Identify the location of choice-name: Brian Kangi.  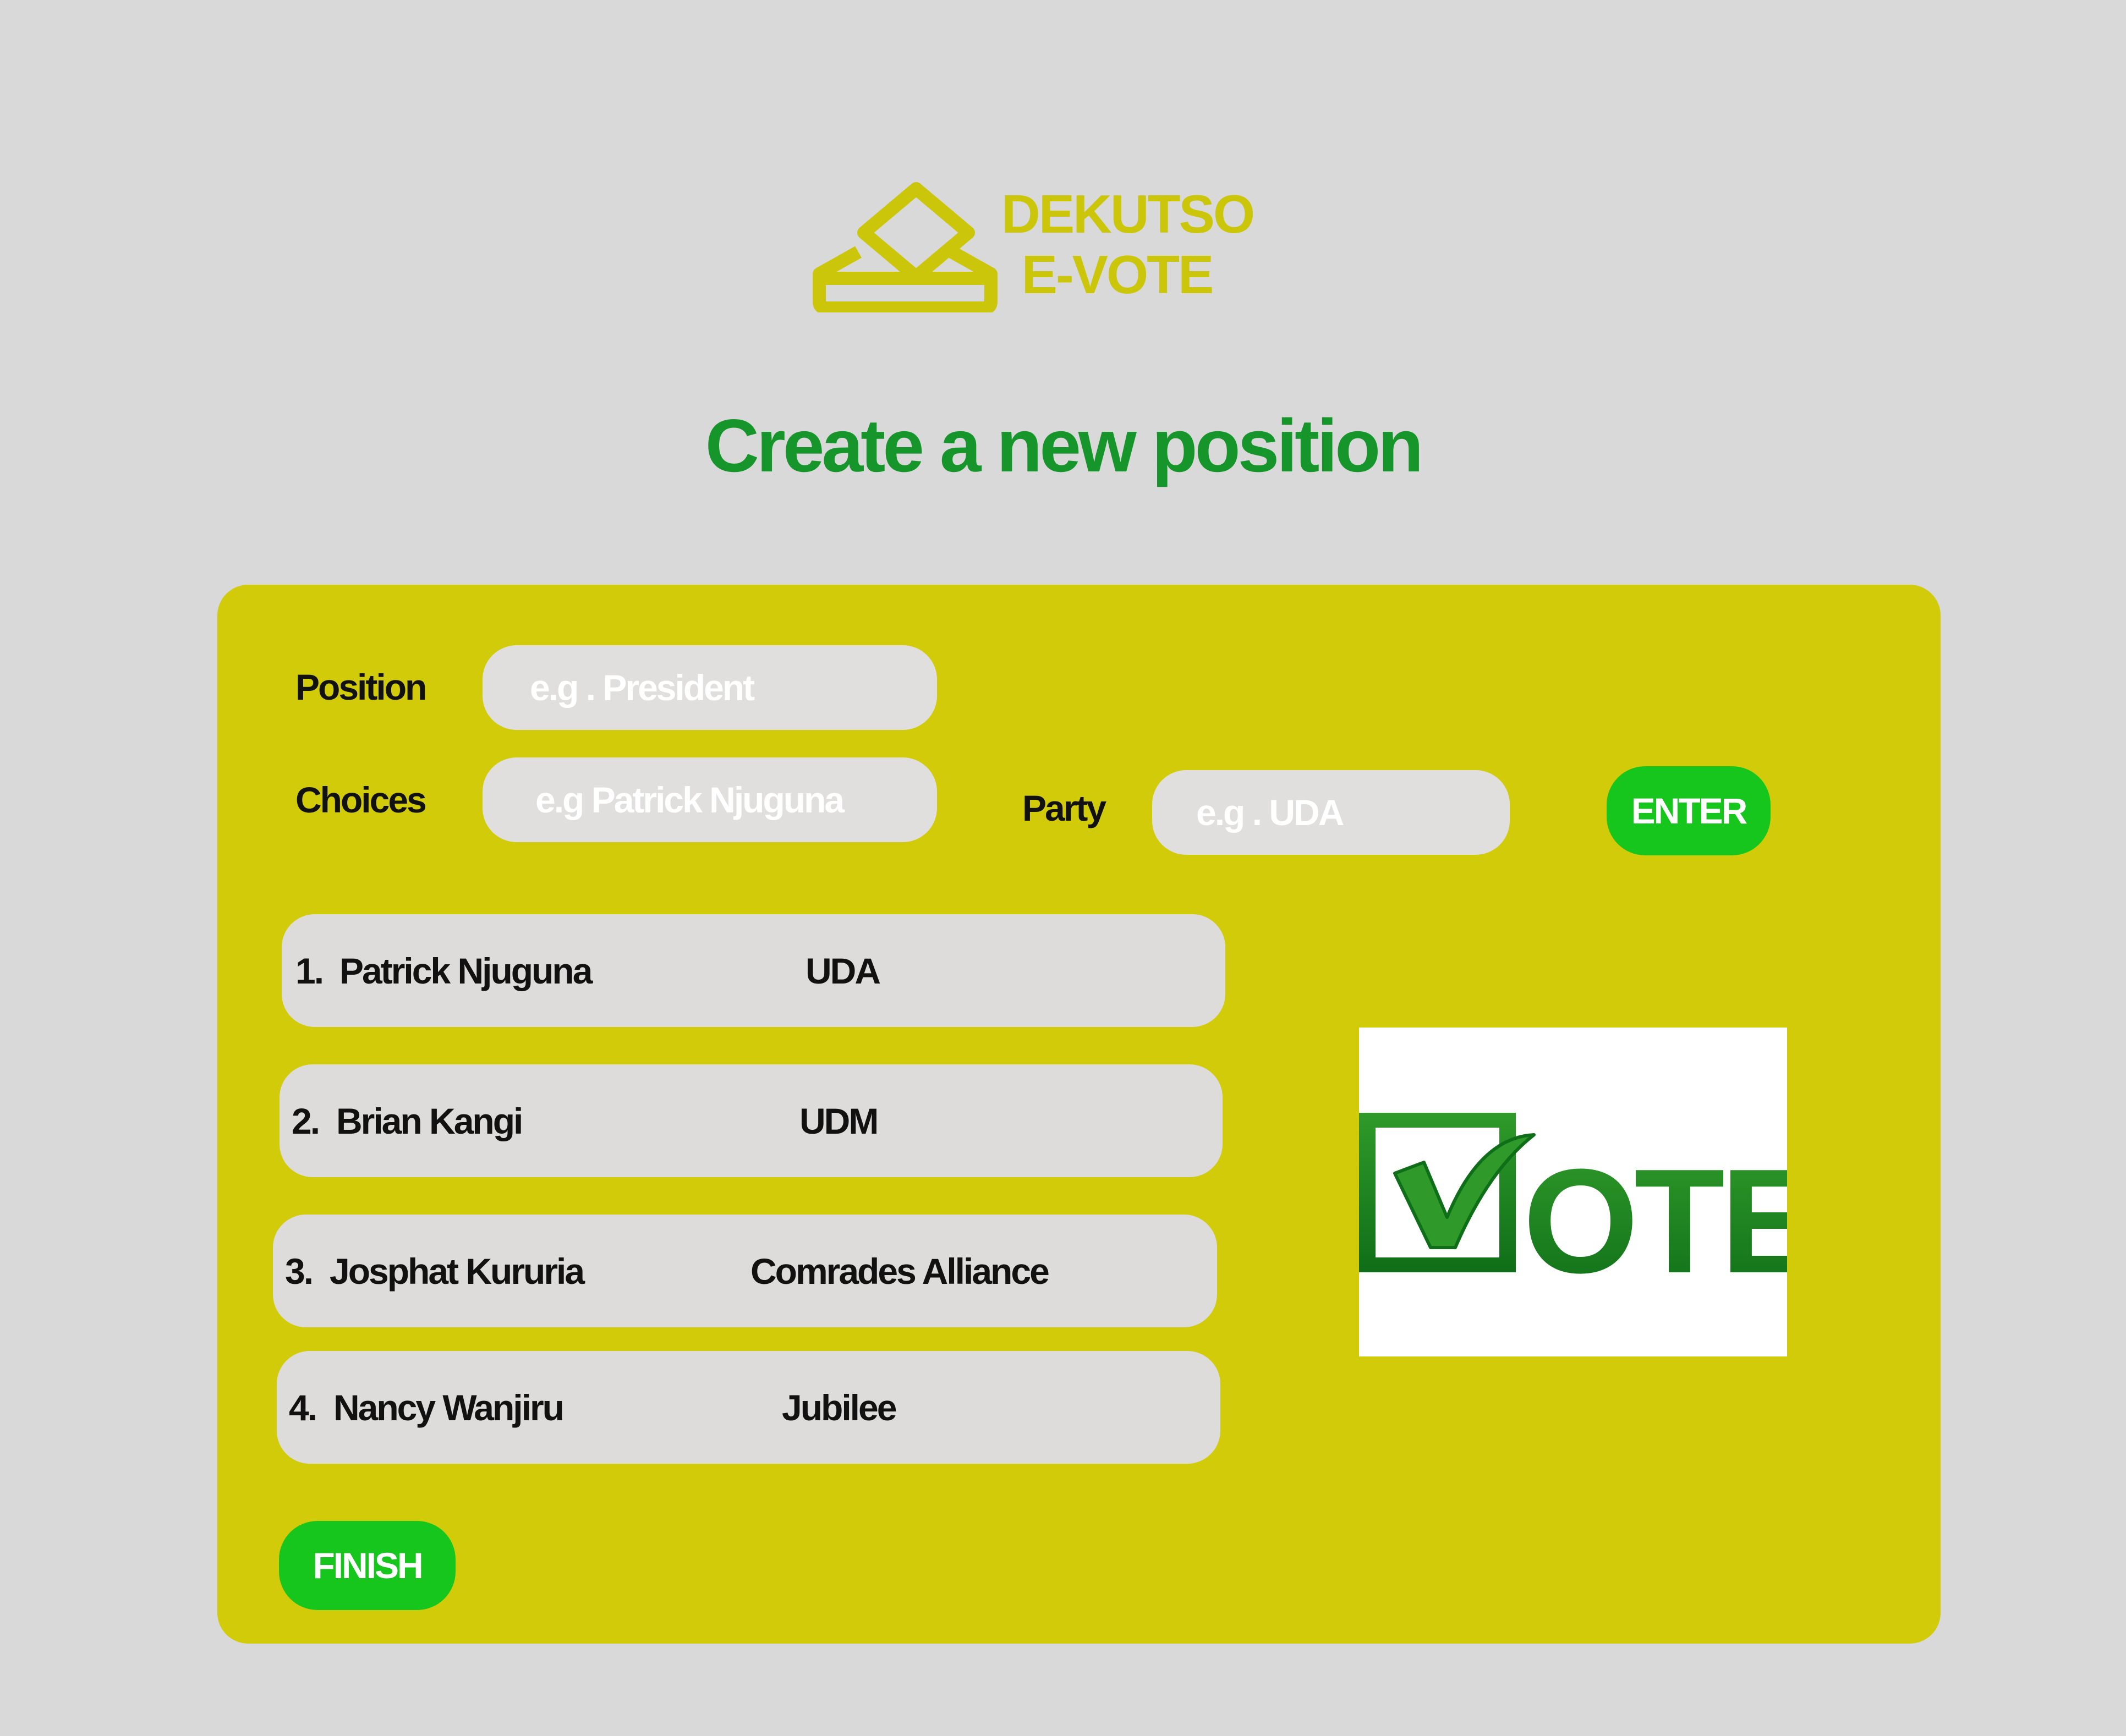
(429, 1120).